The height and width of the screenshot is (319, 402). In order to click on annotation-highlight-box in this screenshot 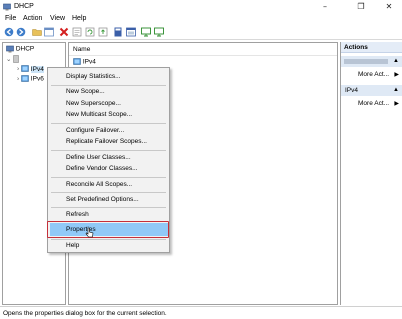, I will do `click(108, 229)`.